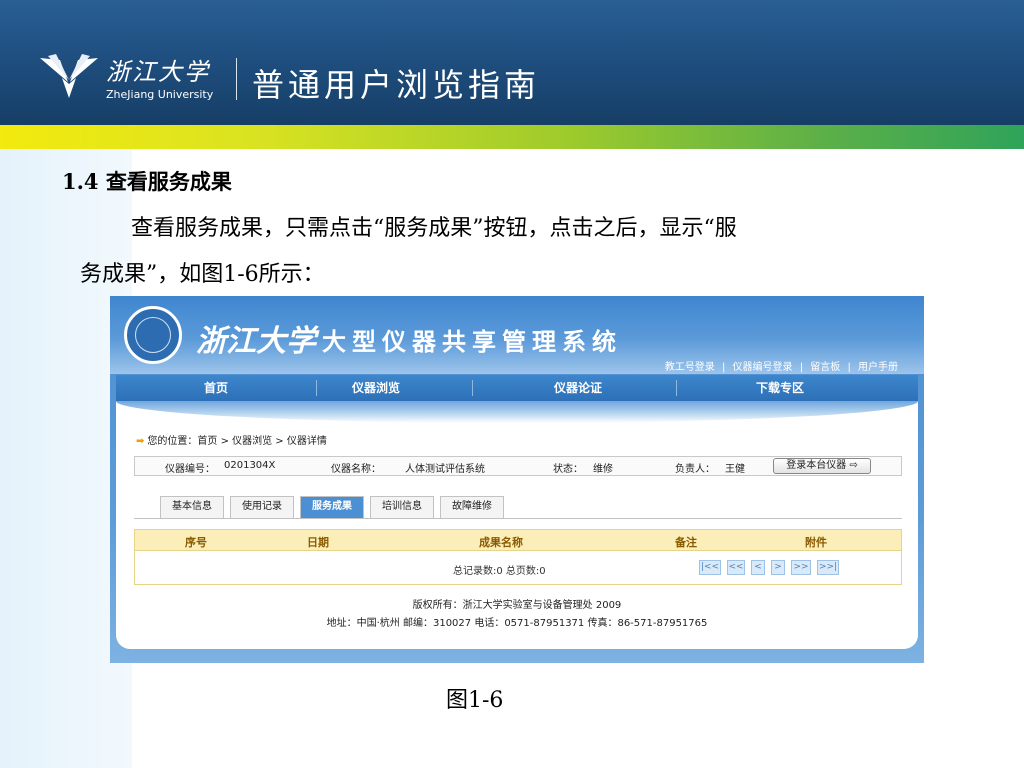  I want to click on panel-wave, so click(517, 412).